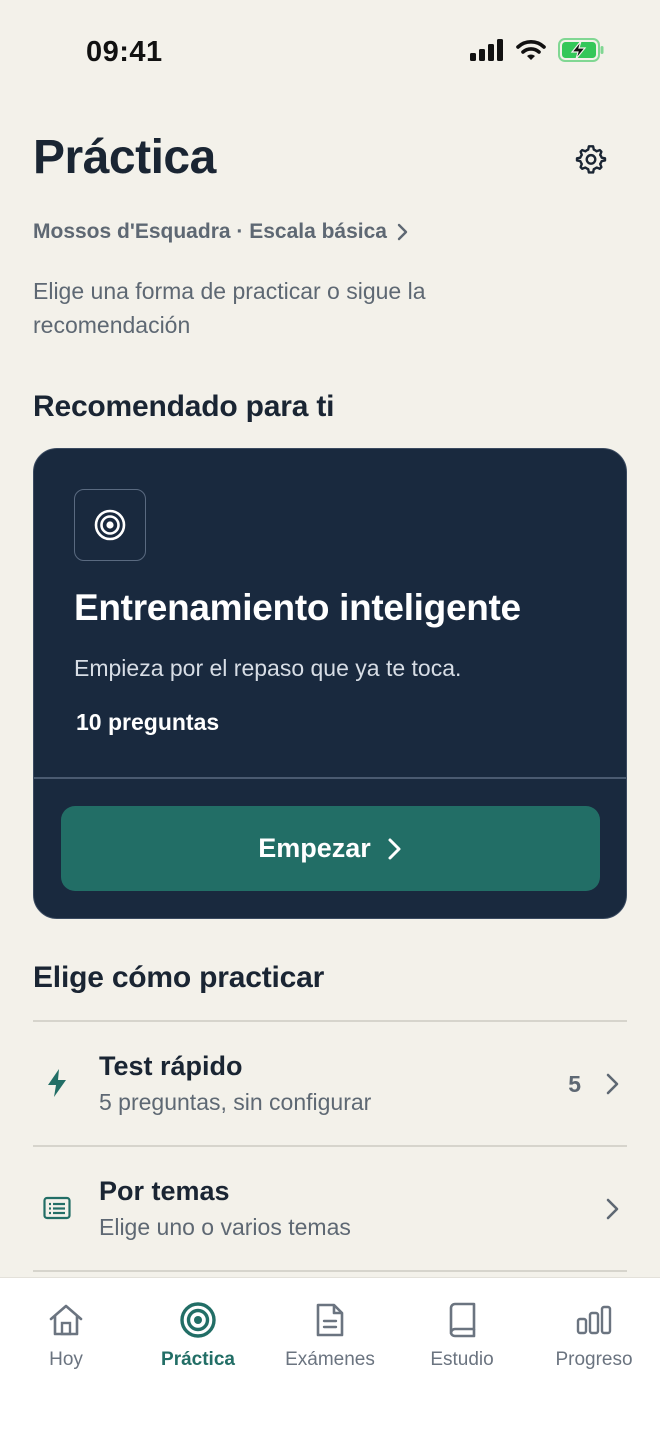 The height and width of the screenshot is (1435, 660). Describe the element at coordinates (594, 1320) in the screenshot. I see `bar-chart-icon` at that location.